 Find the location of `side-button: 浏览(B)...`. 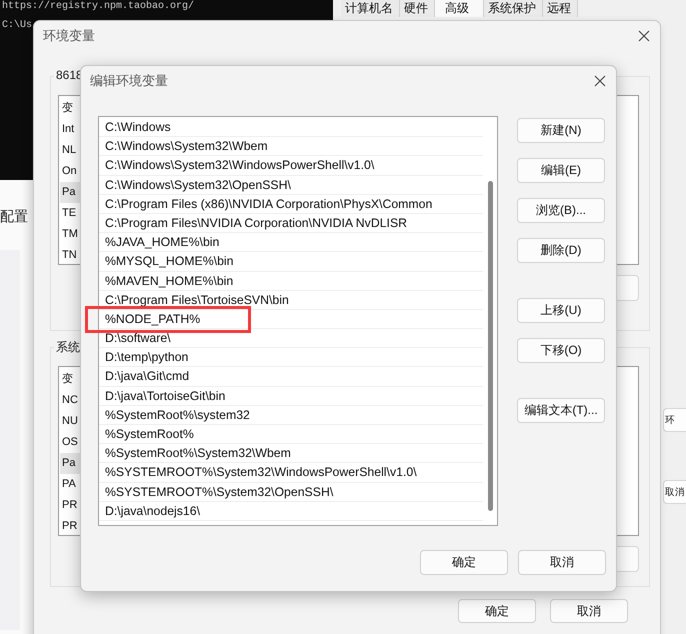

side-button: 浏览(B)... is located at coordinates (561, 210).